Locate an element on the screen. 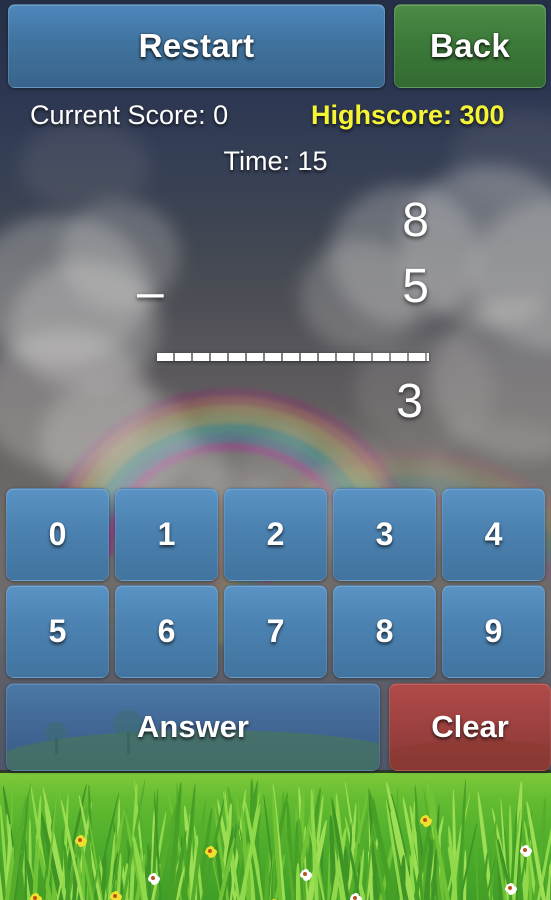 The image size is (551, 900). keypad-key-6: 6 is located at coordinates (166, 631).